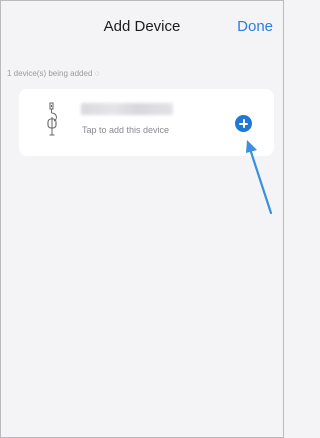 Image resolution: width=320 pixels, height=438 pixels. Describe the element at coordinates (255, 26) in the screenshot. I see `done-button: Done` at that location.